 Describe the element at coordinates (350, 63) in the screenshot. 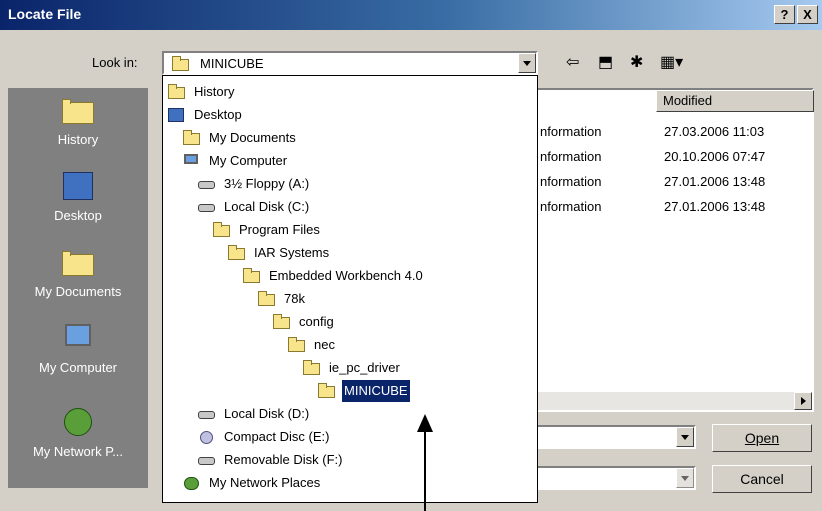

I see `look-in-combo: MINICUBE` at that location.